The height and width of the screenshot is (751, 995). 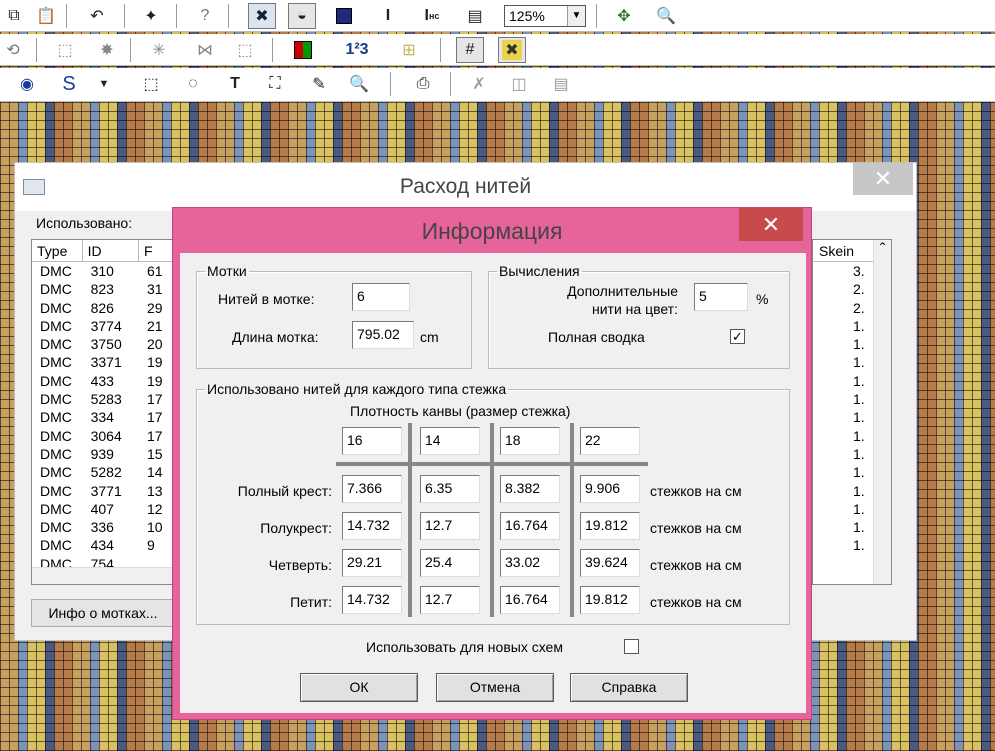 I want to click on eye-icon: ◉, so click(x=27, y=84).